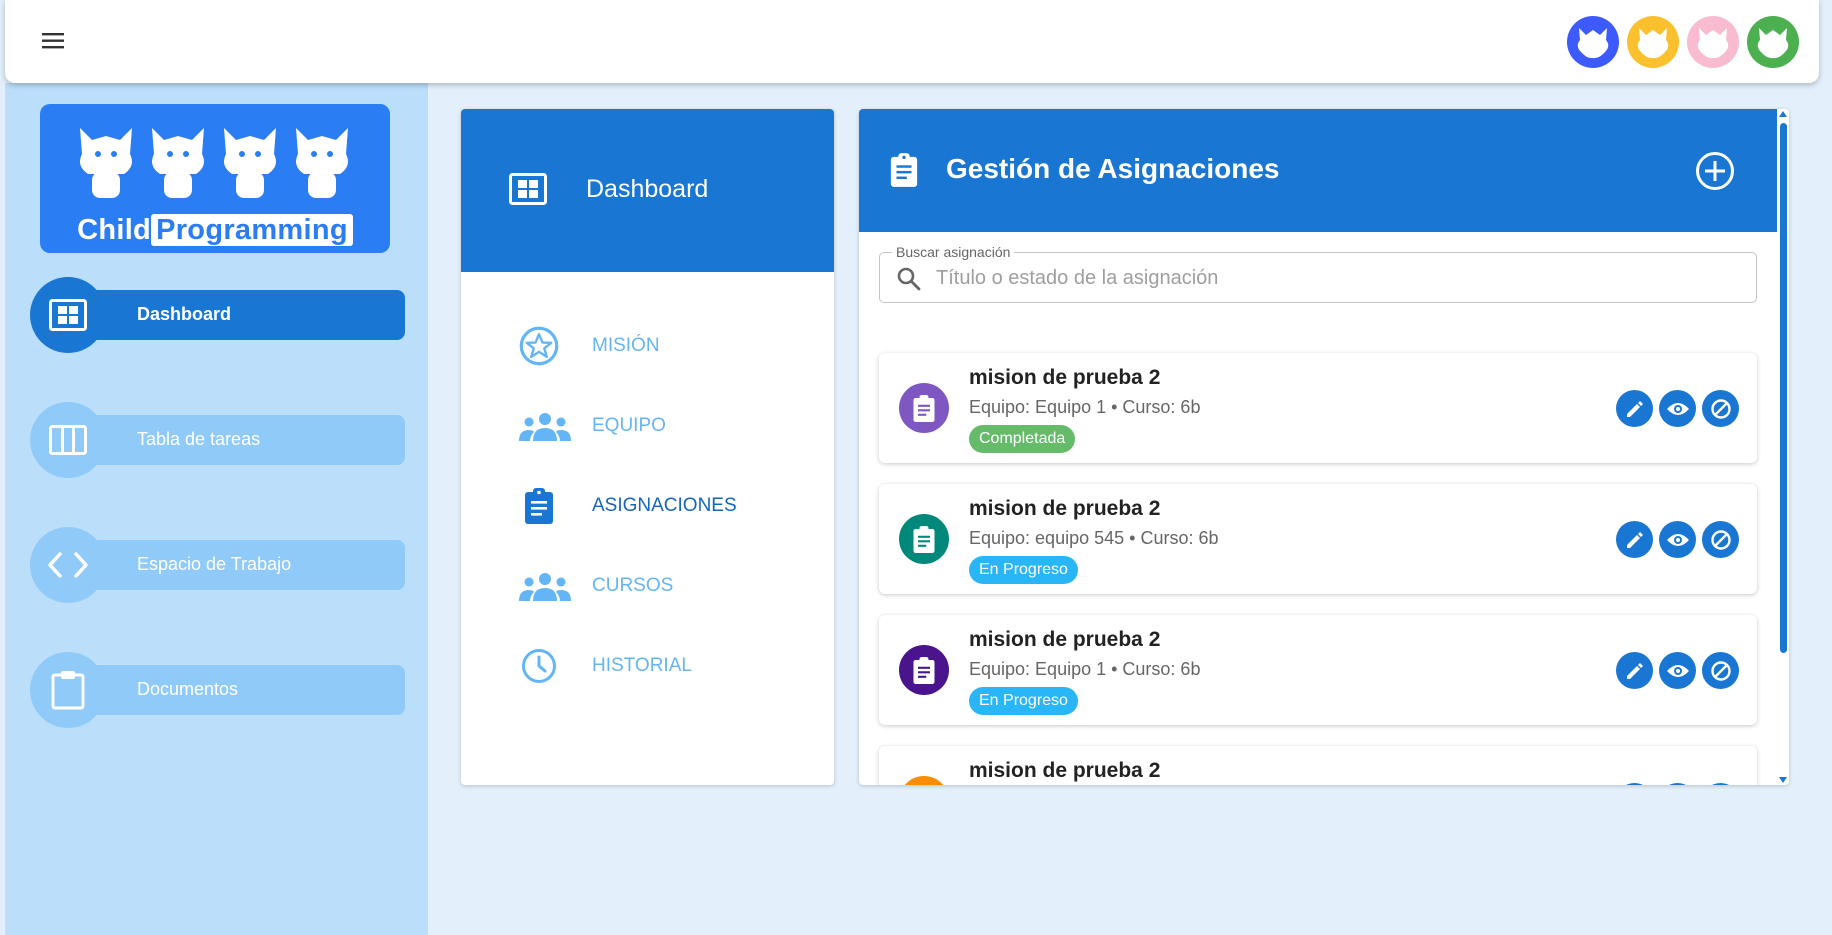 Image resolution: width=1832 pixels, height=935 pixels. I want to click on scroll-up-icon, so click(1783, 114).